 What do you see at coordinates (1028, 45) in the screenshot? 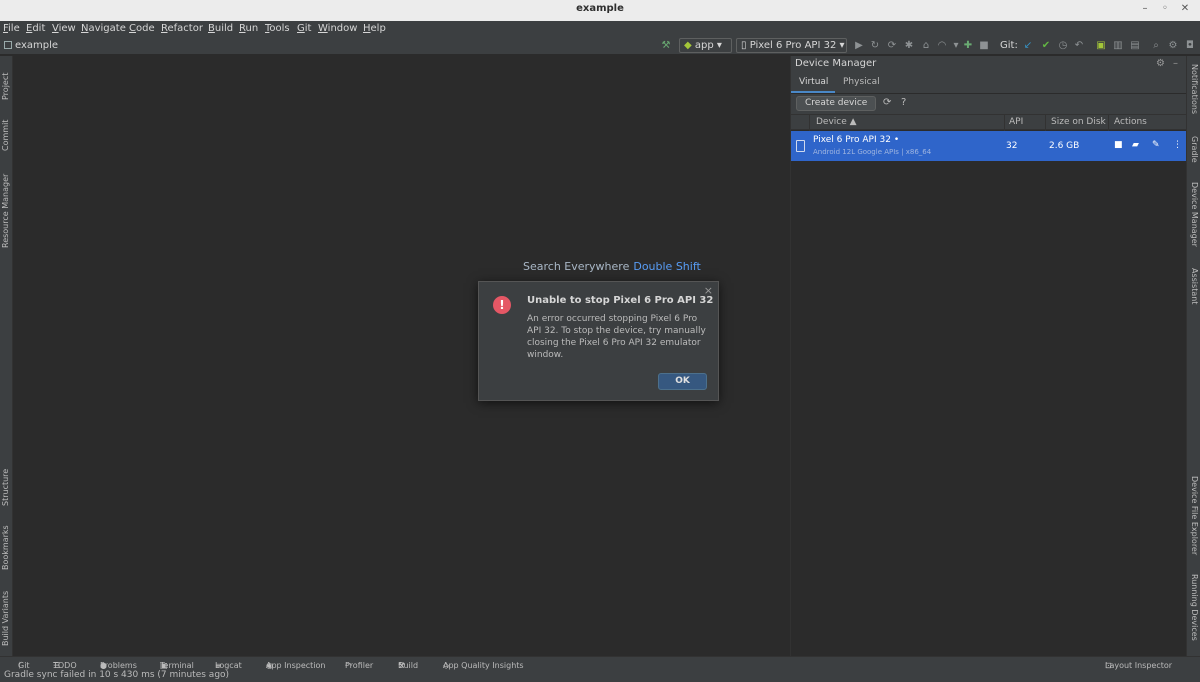
I see `git-update-icon: ↙` at bounding box center [1028, 45].